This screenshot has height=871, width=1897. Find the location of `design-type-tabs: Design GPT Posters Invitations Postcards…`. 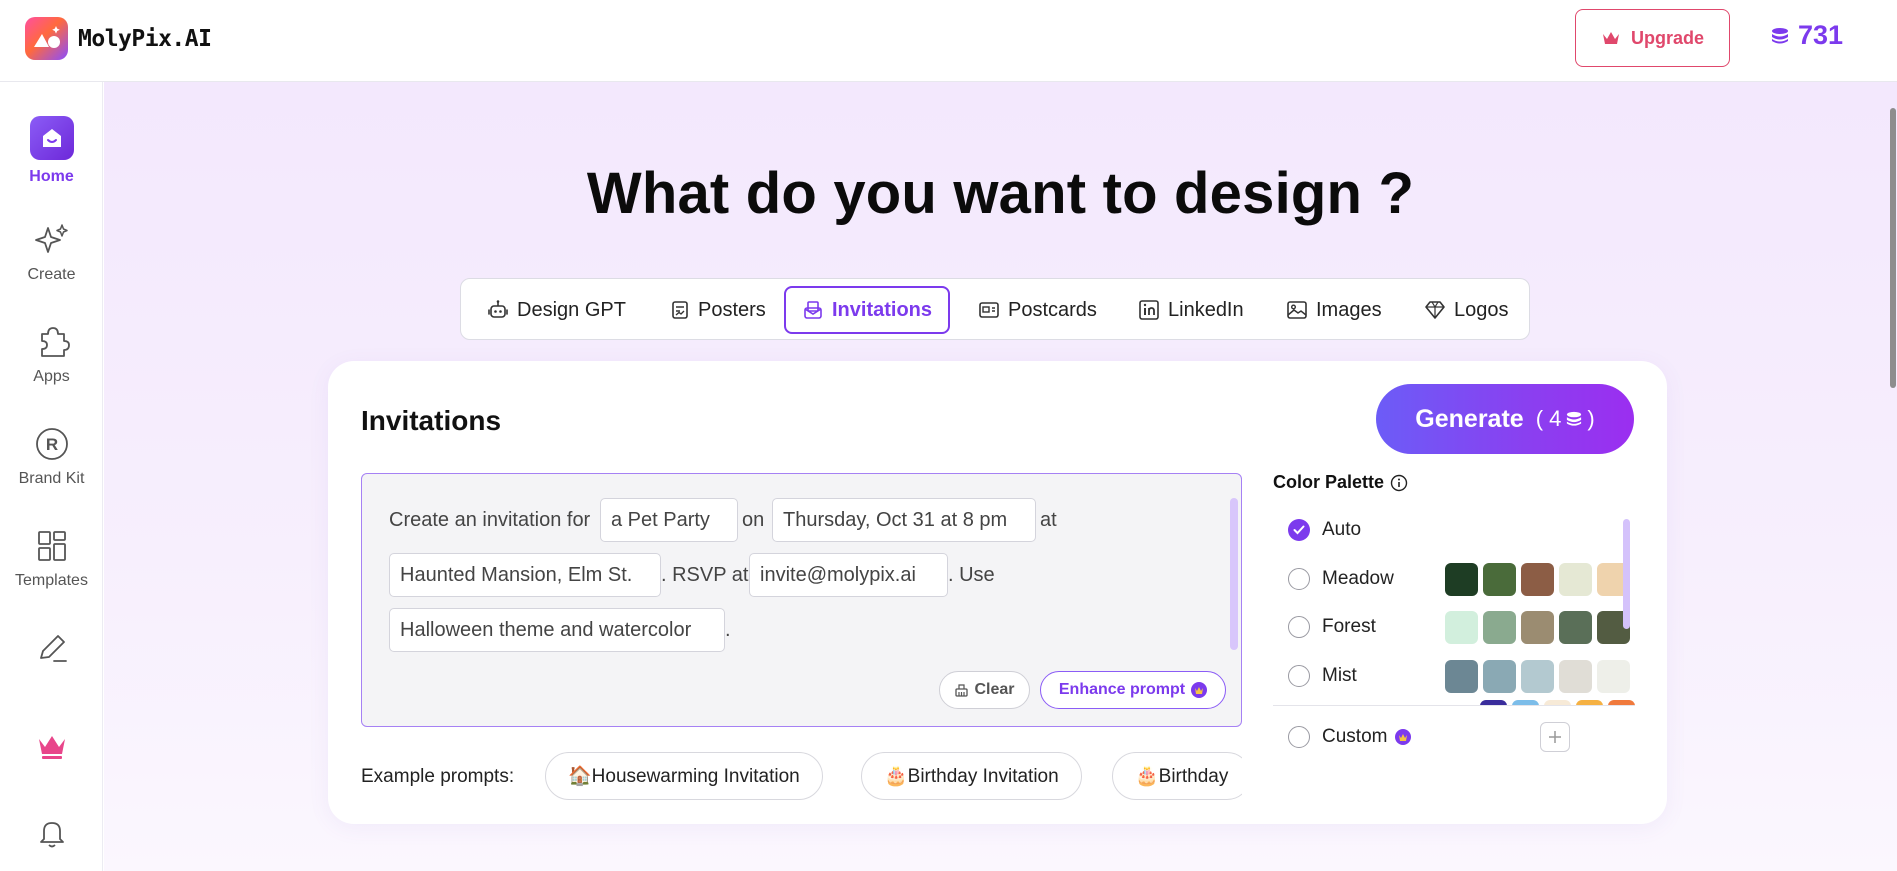

design-type-tabs: Design GPT Posters Invitations Postcards… is located at coordinates (995, 309).